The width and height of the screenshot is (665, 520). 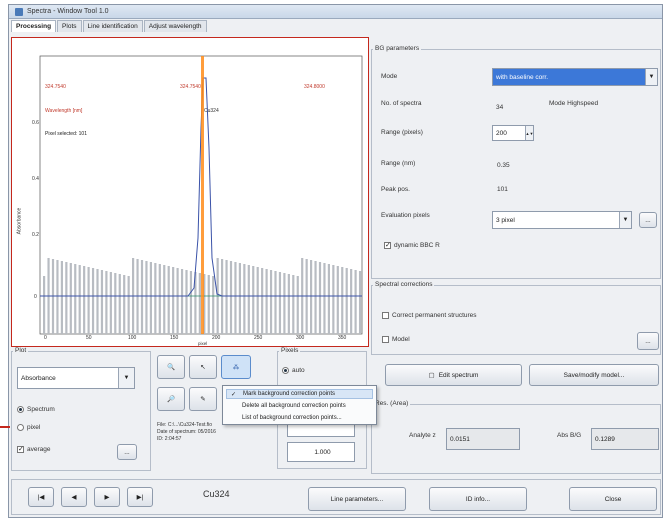 I want to click on x-axis-label: pixel, so click(x=203, y=343).